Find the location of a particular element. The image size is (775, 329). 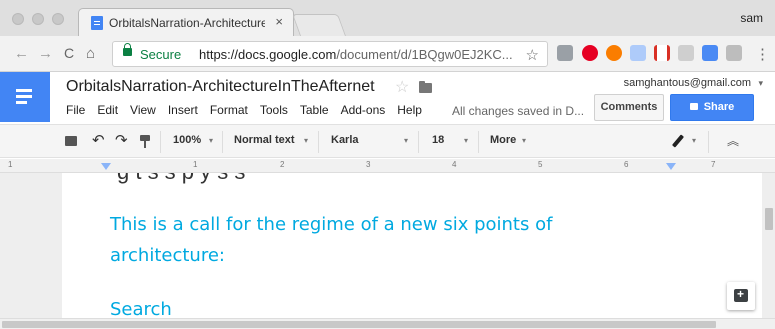

menu-format: Format is located at coordinates (229, 110).